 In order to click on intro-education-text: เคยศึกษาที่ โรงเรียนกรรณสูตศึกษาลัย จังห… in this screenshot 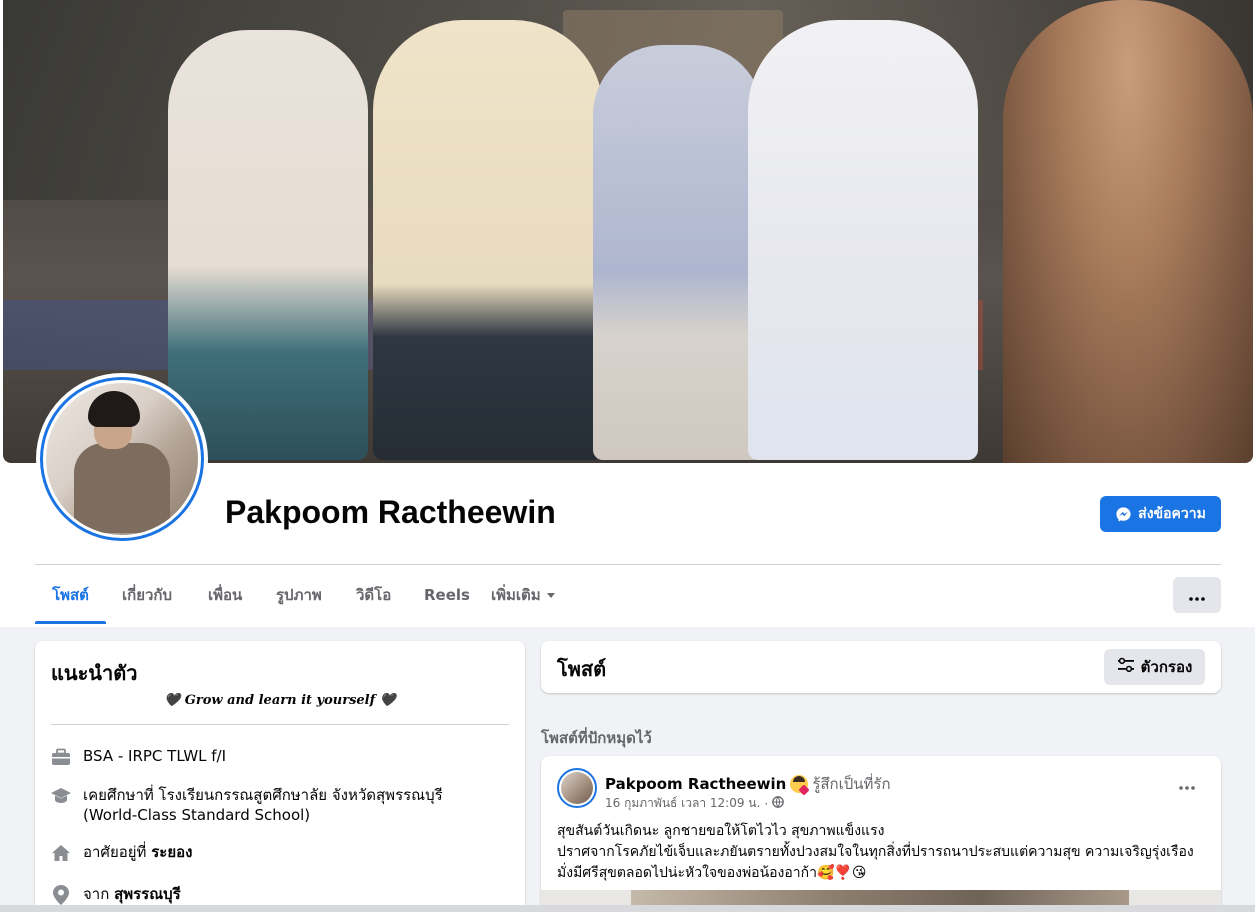, I will do `click(263, 805)`.